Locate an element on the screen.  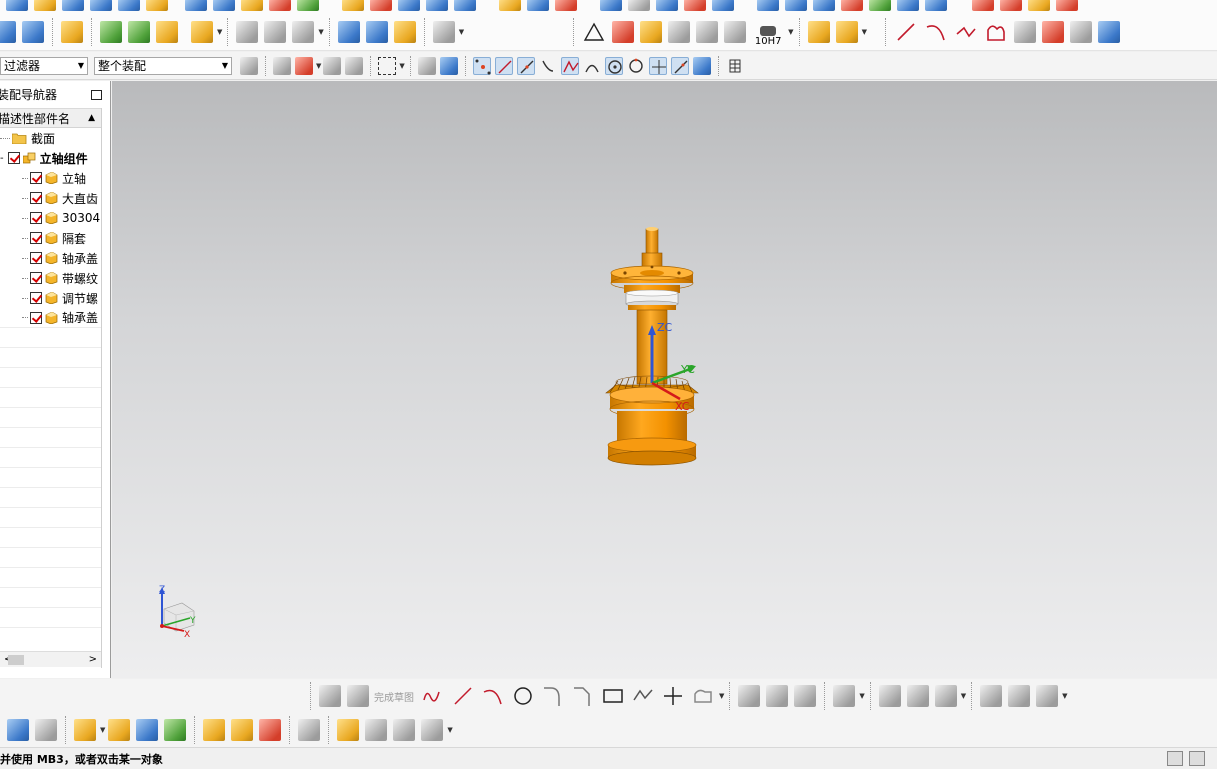
existing-point-icon is located at coordinates (657, 65).